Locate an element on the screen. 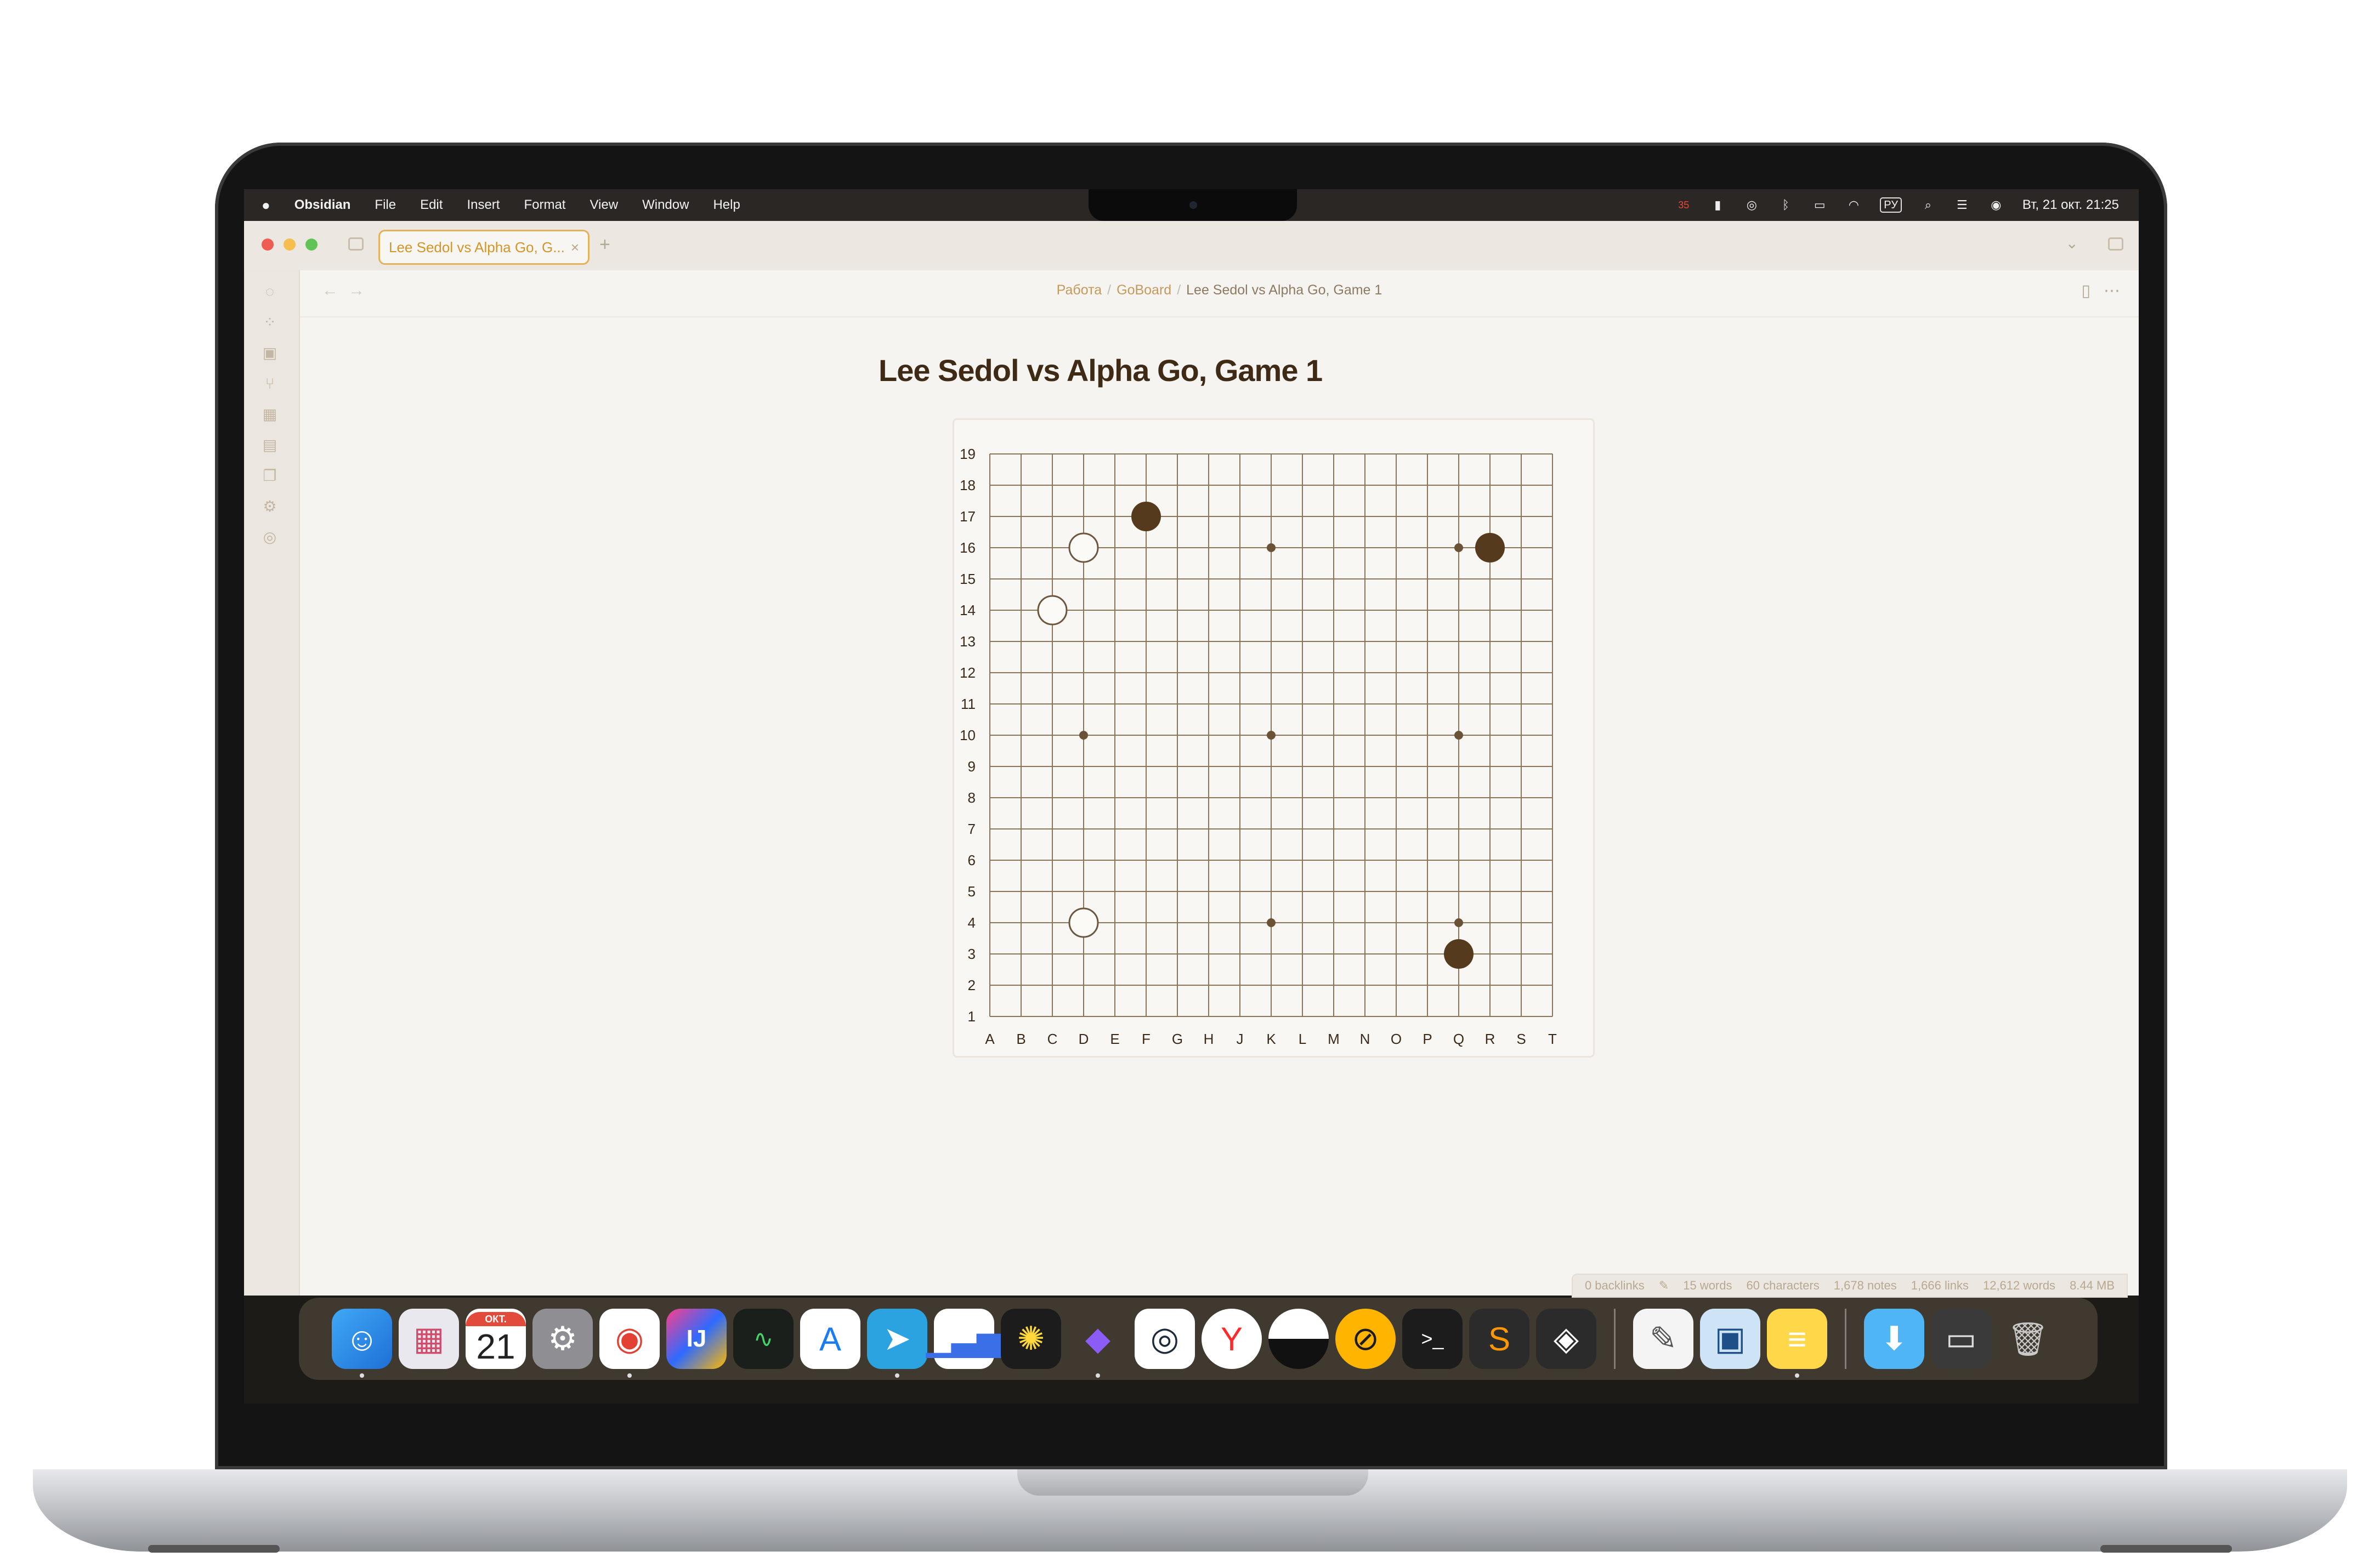 This screenshot has height=1568, width=2380. page-title: Lee Sedol vs Alpha Go, Game 1 is located at coordinates (1101, 371).